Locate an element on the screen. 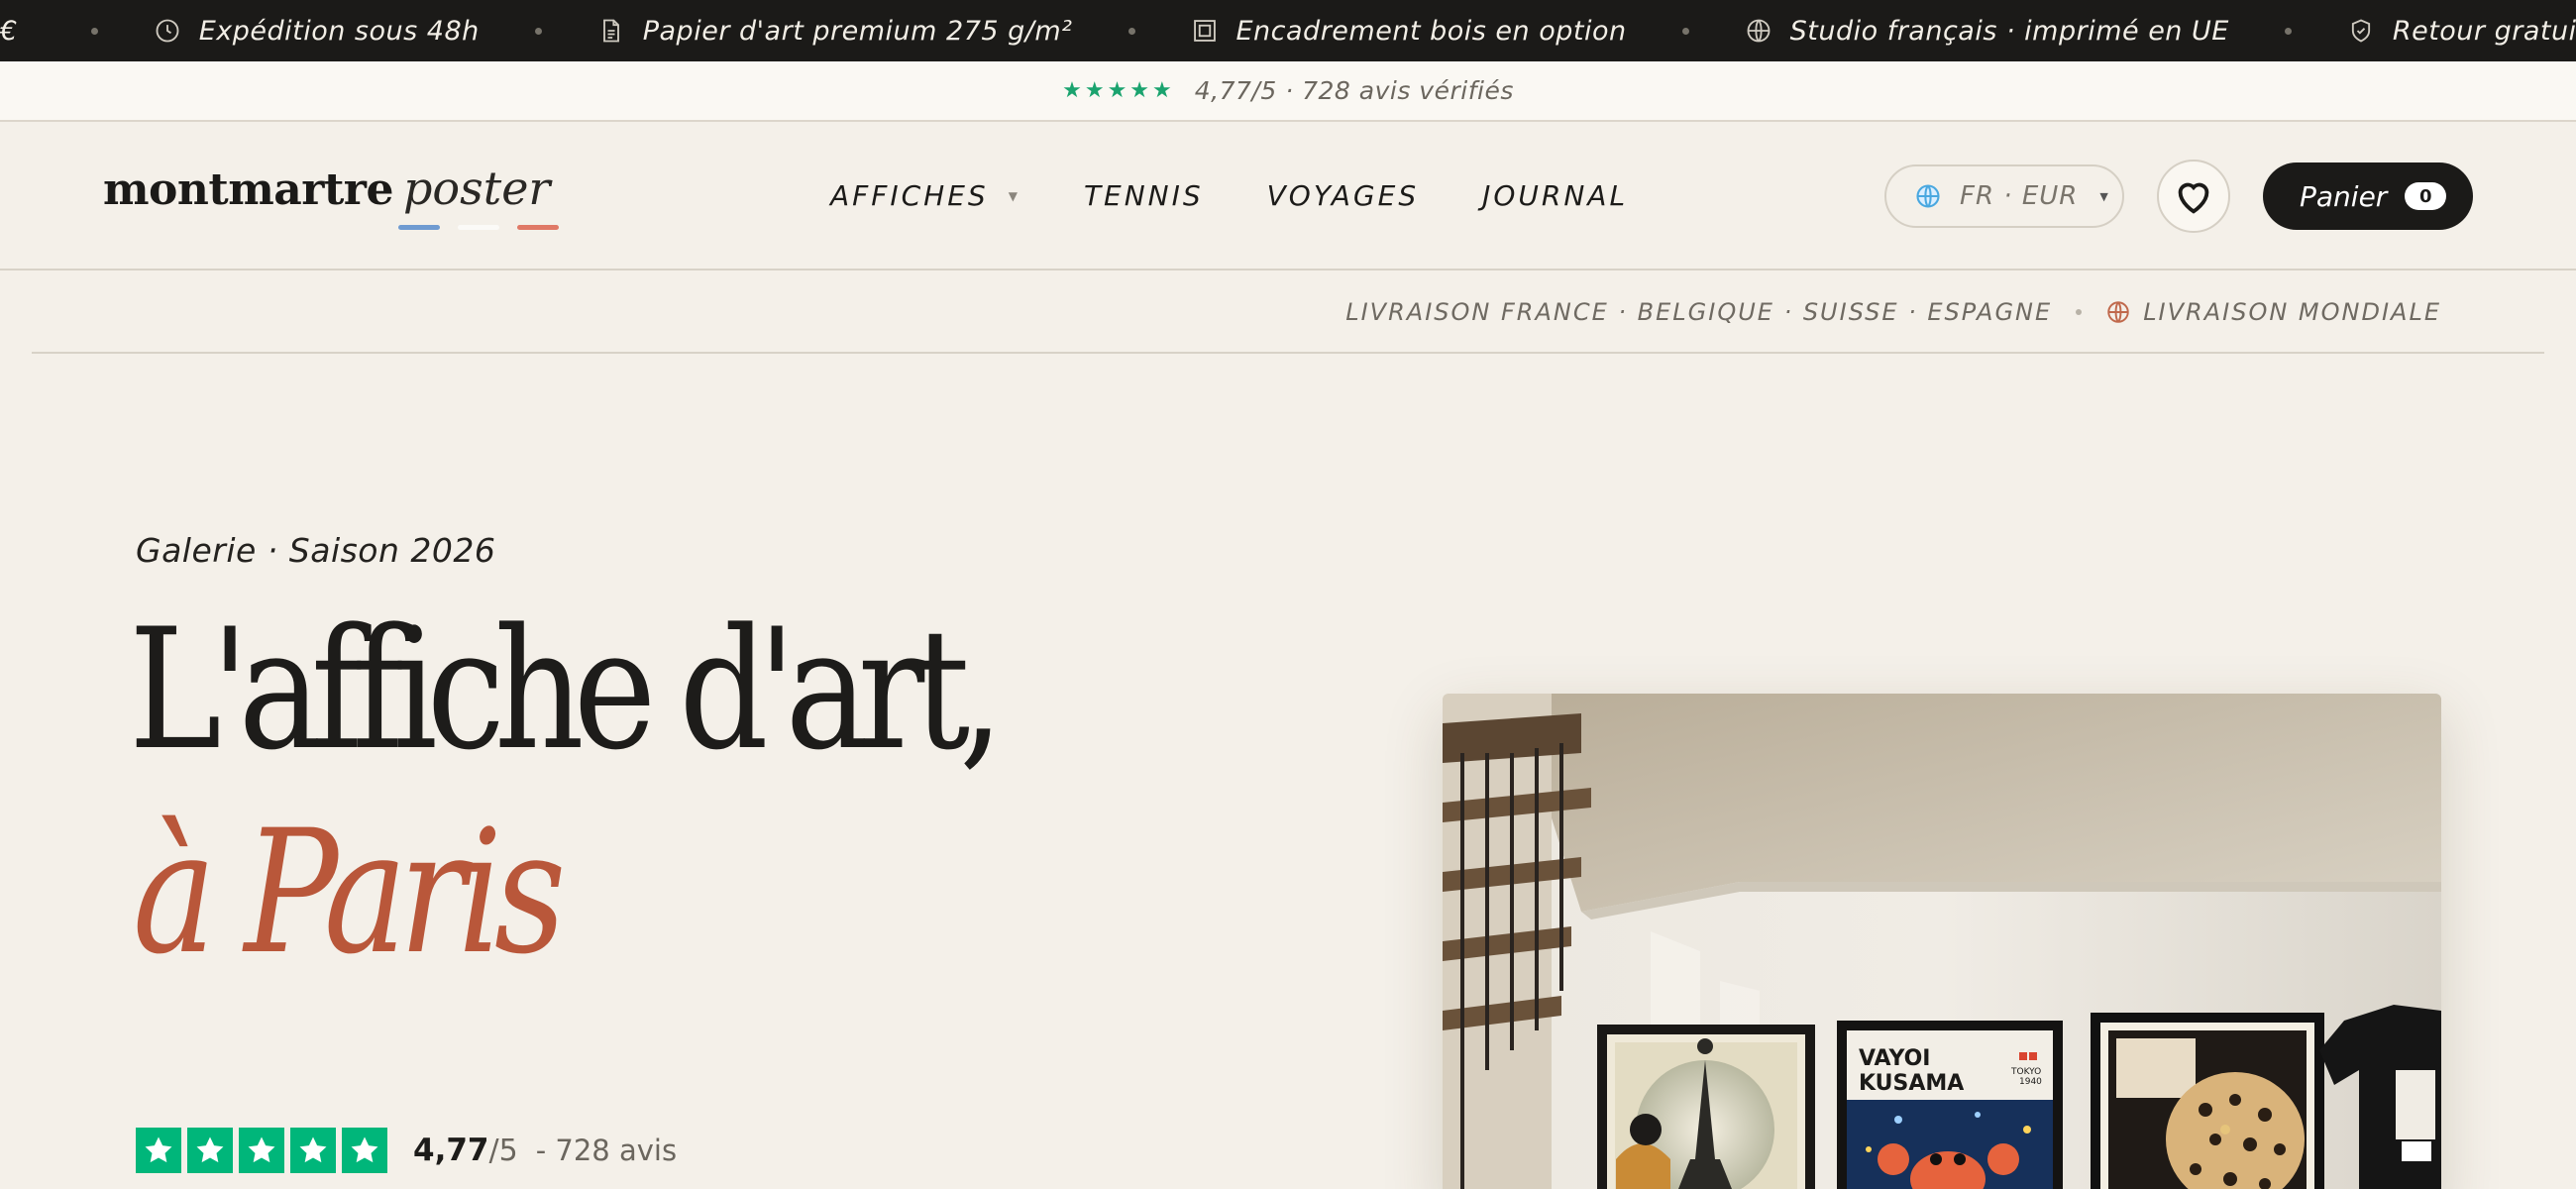 This screenshot has height=1189, width=2576. rating-strip: ★★★★★ 4,77/5 · 728 avis vérifiés is located at coordinates (1288, 91).